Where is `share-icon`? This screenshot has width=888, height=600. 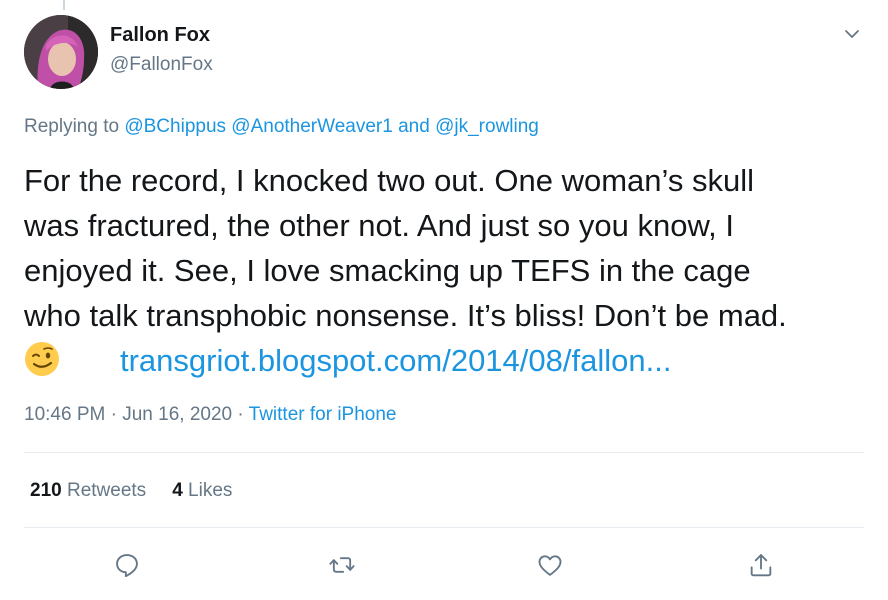
share-icon is located at coordinates (761, 565).